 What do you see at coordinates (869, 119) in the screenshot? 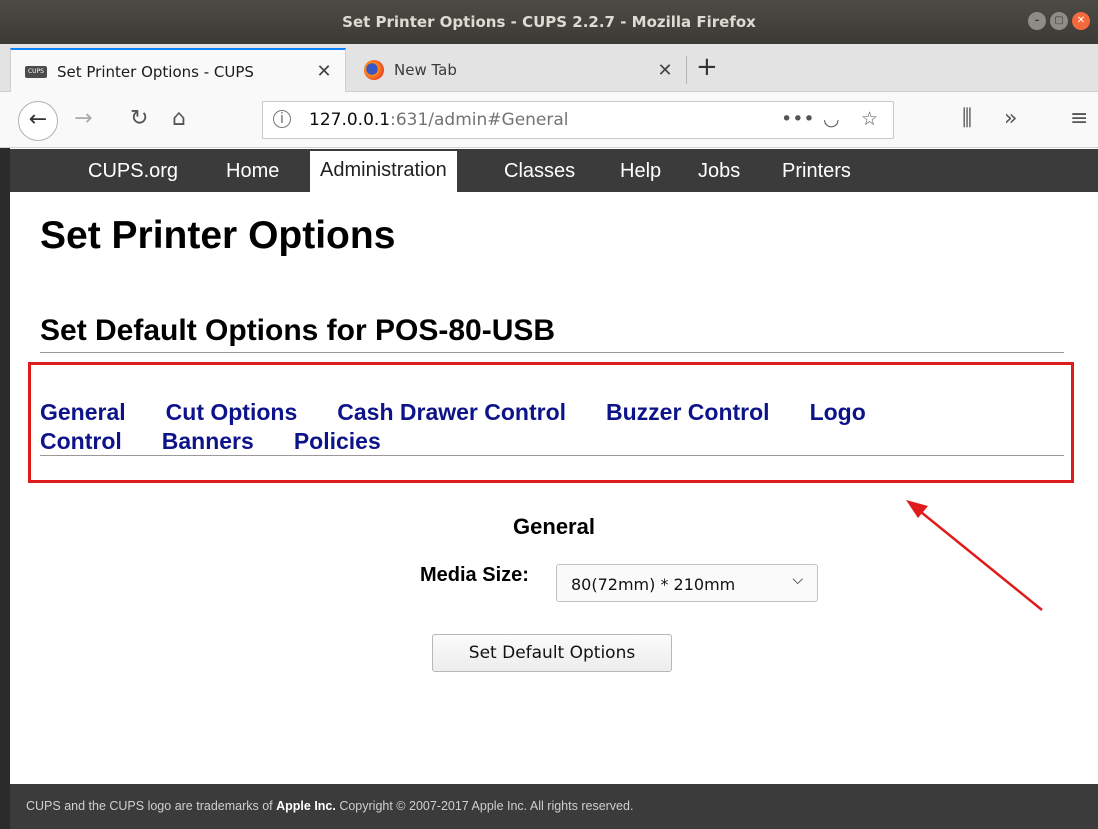
I see `bookmark-star-icon: ☆` at bounding box center [869, 119].